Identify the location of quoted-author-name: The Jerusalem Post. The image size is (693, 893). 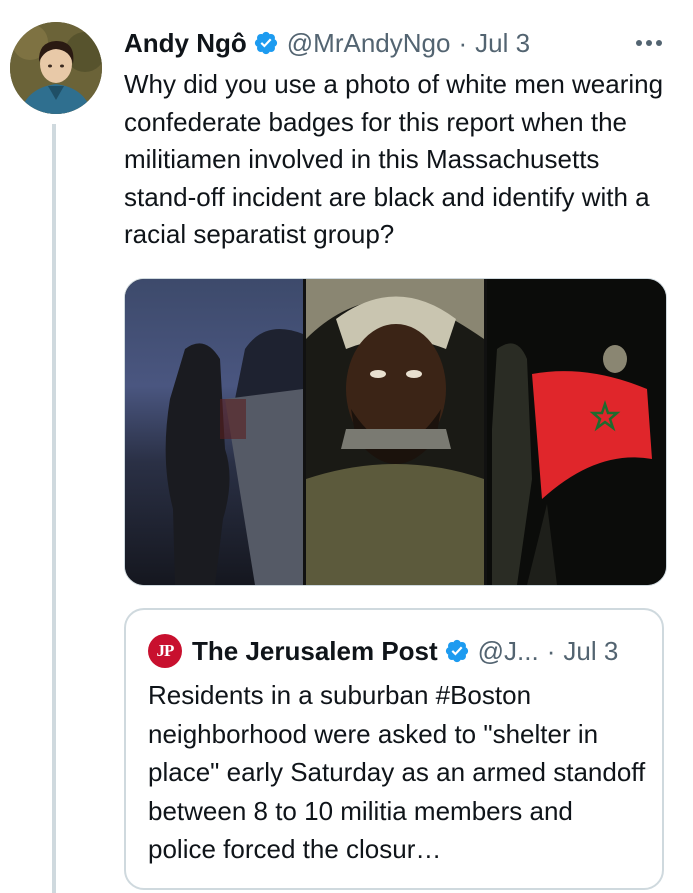
(315, 651).